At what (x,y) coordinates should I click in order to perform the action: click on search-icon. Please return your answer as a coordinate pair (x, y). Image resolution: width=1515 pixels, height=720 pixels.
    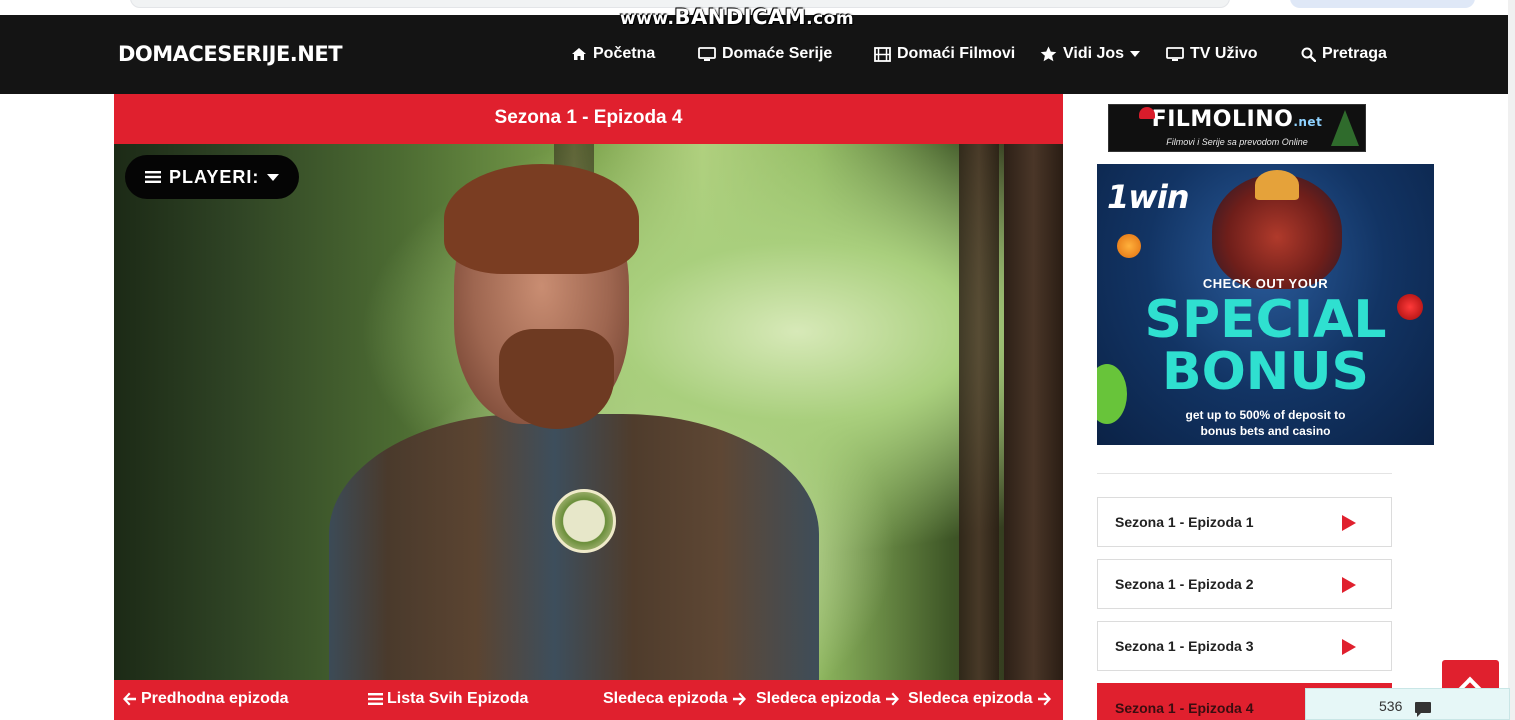
    Looking at the image, I should click on (1308, 54).